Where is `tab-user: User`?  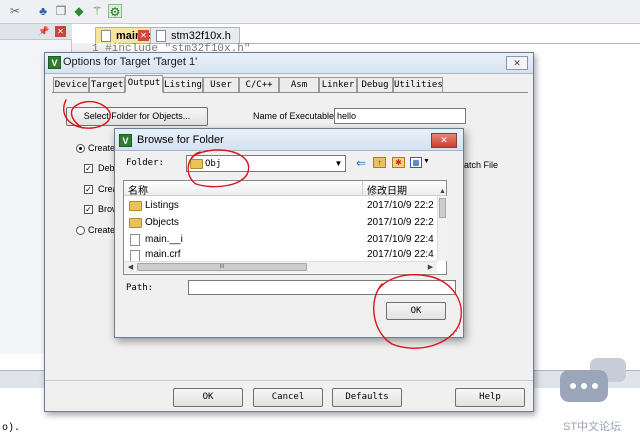 tab-user: User is located at coordinates (221, 84).